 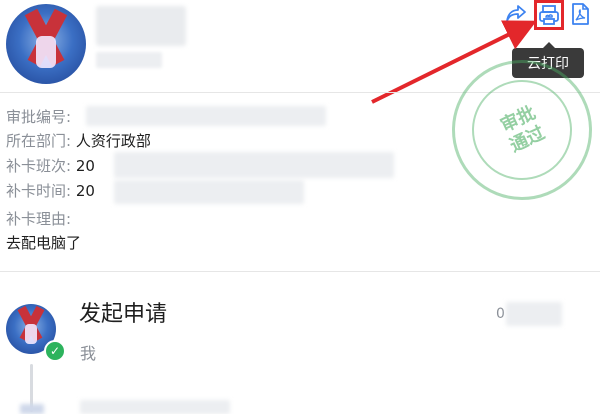 I want to click on export-pdf-button, so click(x=580, y=14).